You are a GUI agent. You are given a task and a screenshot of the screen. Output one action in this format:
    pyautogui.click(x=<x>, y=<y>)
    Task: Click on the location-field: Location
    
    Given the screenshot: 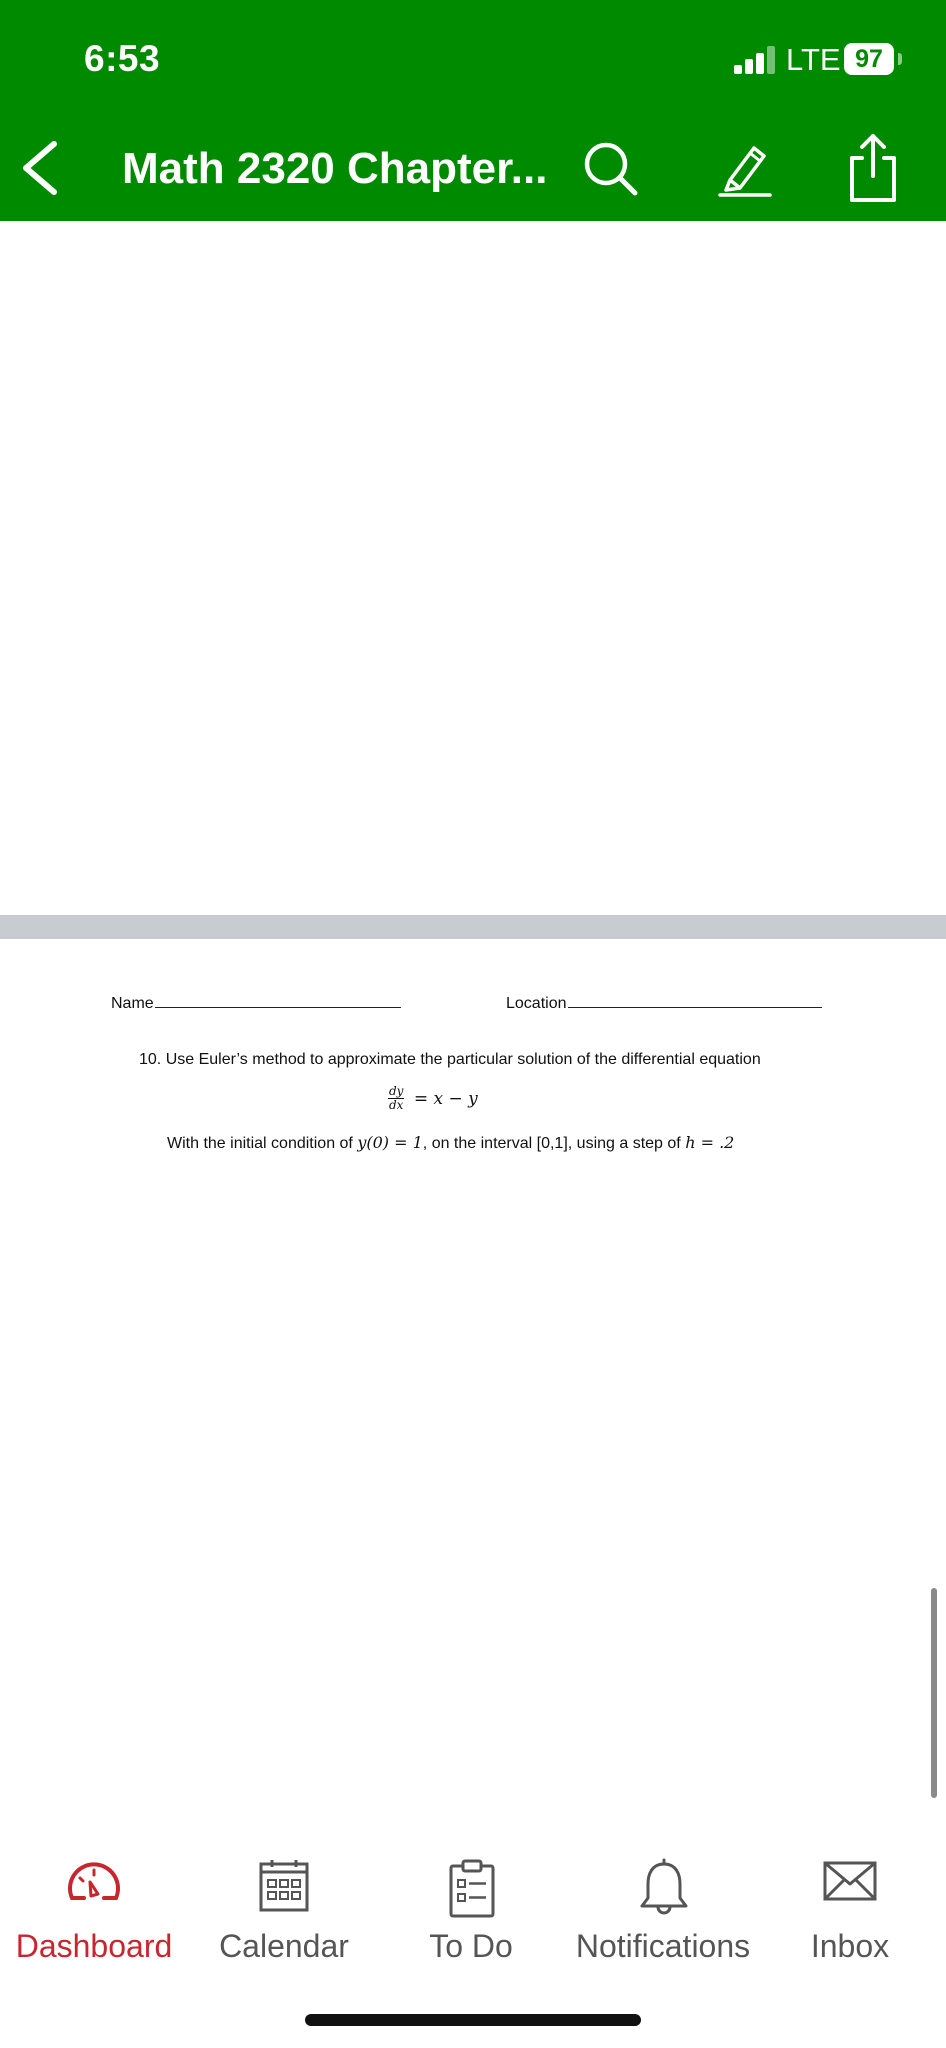 What is the action you would take?
    pyautogui.click(x=664, y=1003)
    